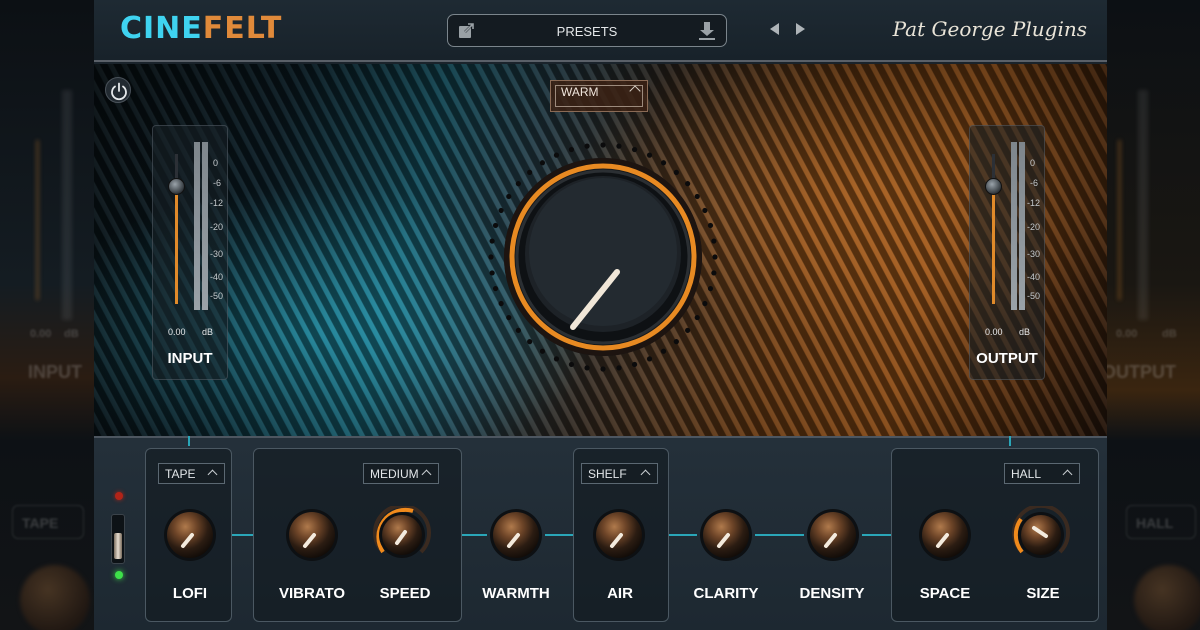  I want to click on air-mode-dropdown: SHELF, so click(619, 473).